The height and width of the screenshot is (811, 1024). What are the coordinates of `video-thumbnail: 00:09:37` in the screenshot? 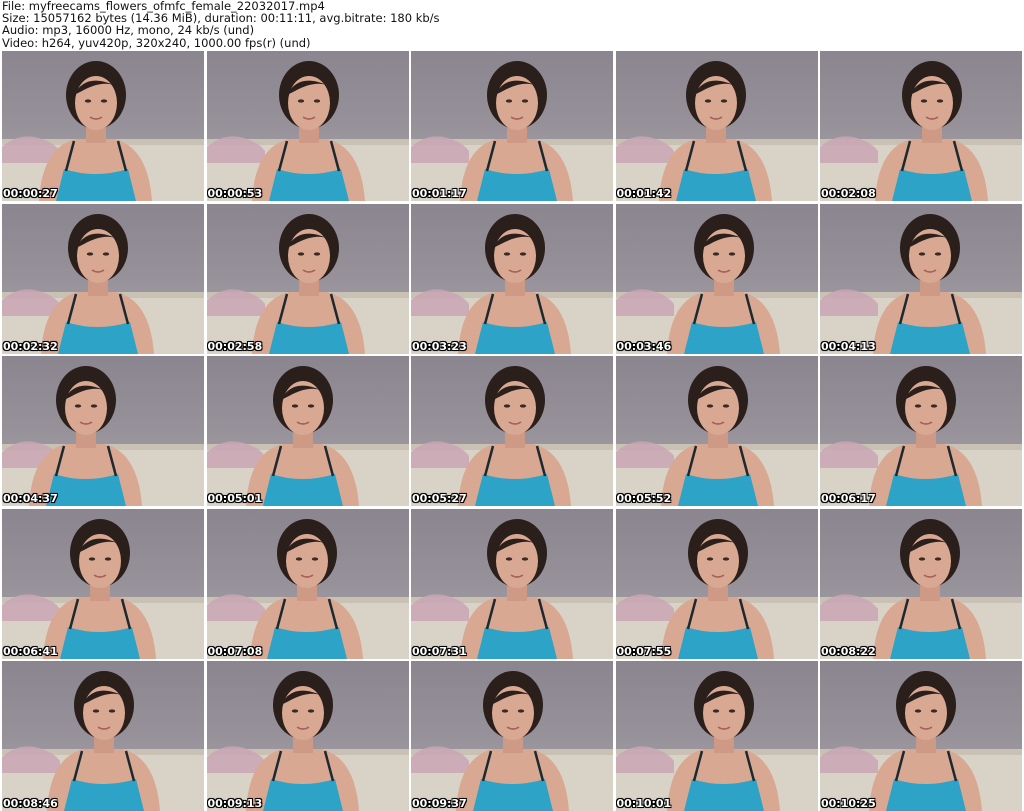 It's located at (512, 736).